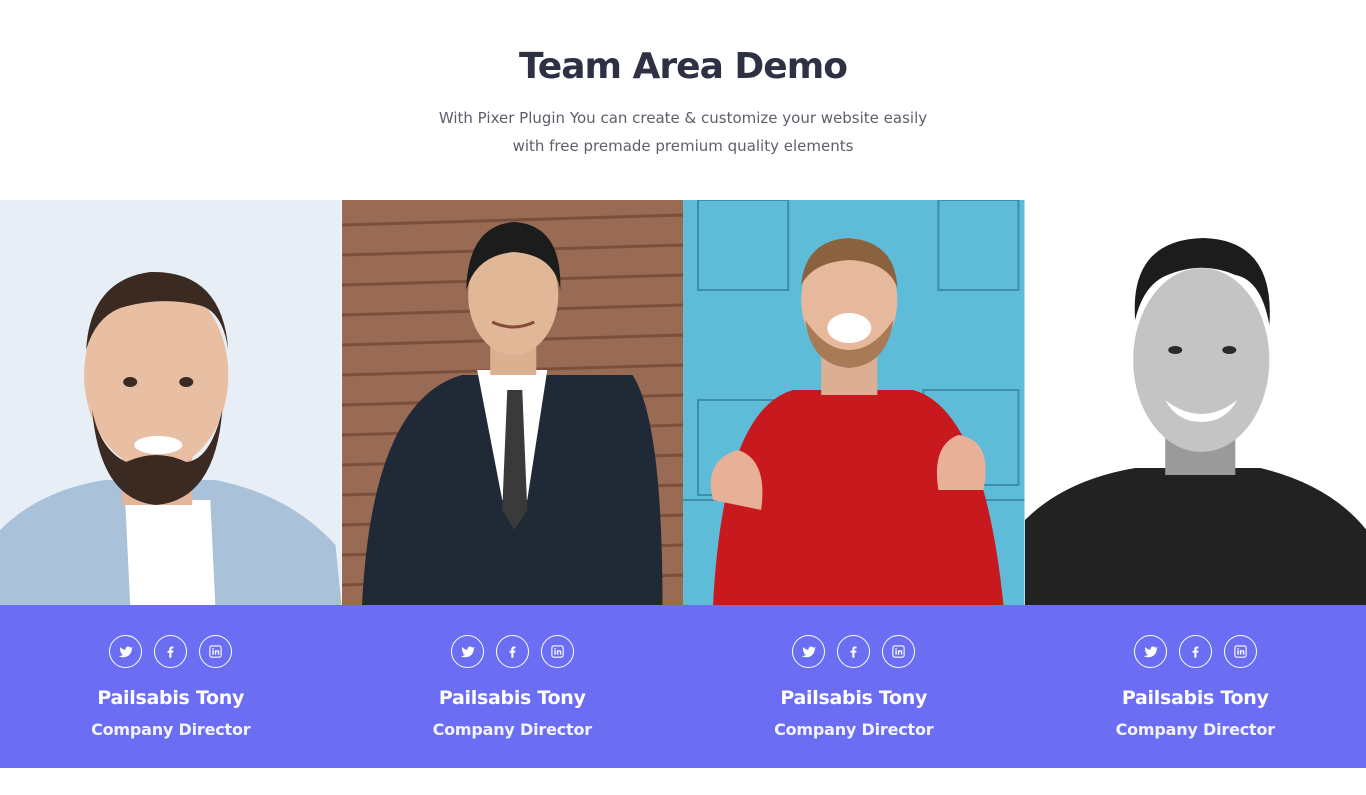 Image resolution: width=1366 pixels, height=795 pixels. I want to click on page-title: Team Area Demo, so click(683, 66).